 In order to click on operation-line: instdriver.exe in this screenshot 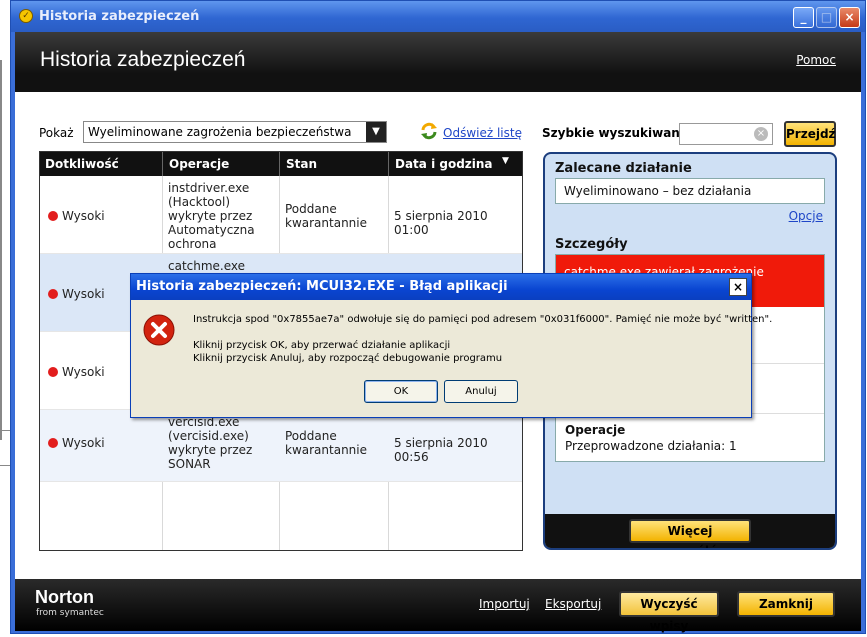, I will do `click(209, 188)`.